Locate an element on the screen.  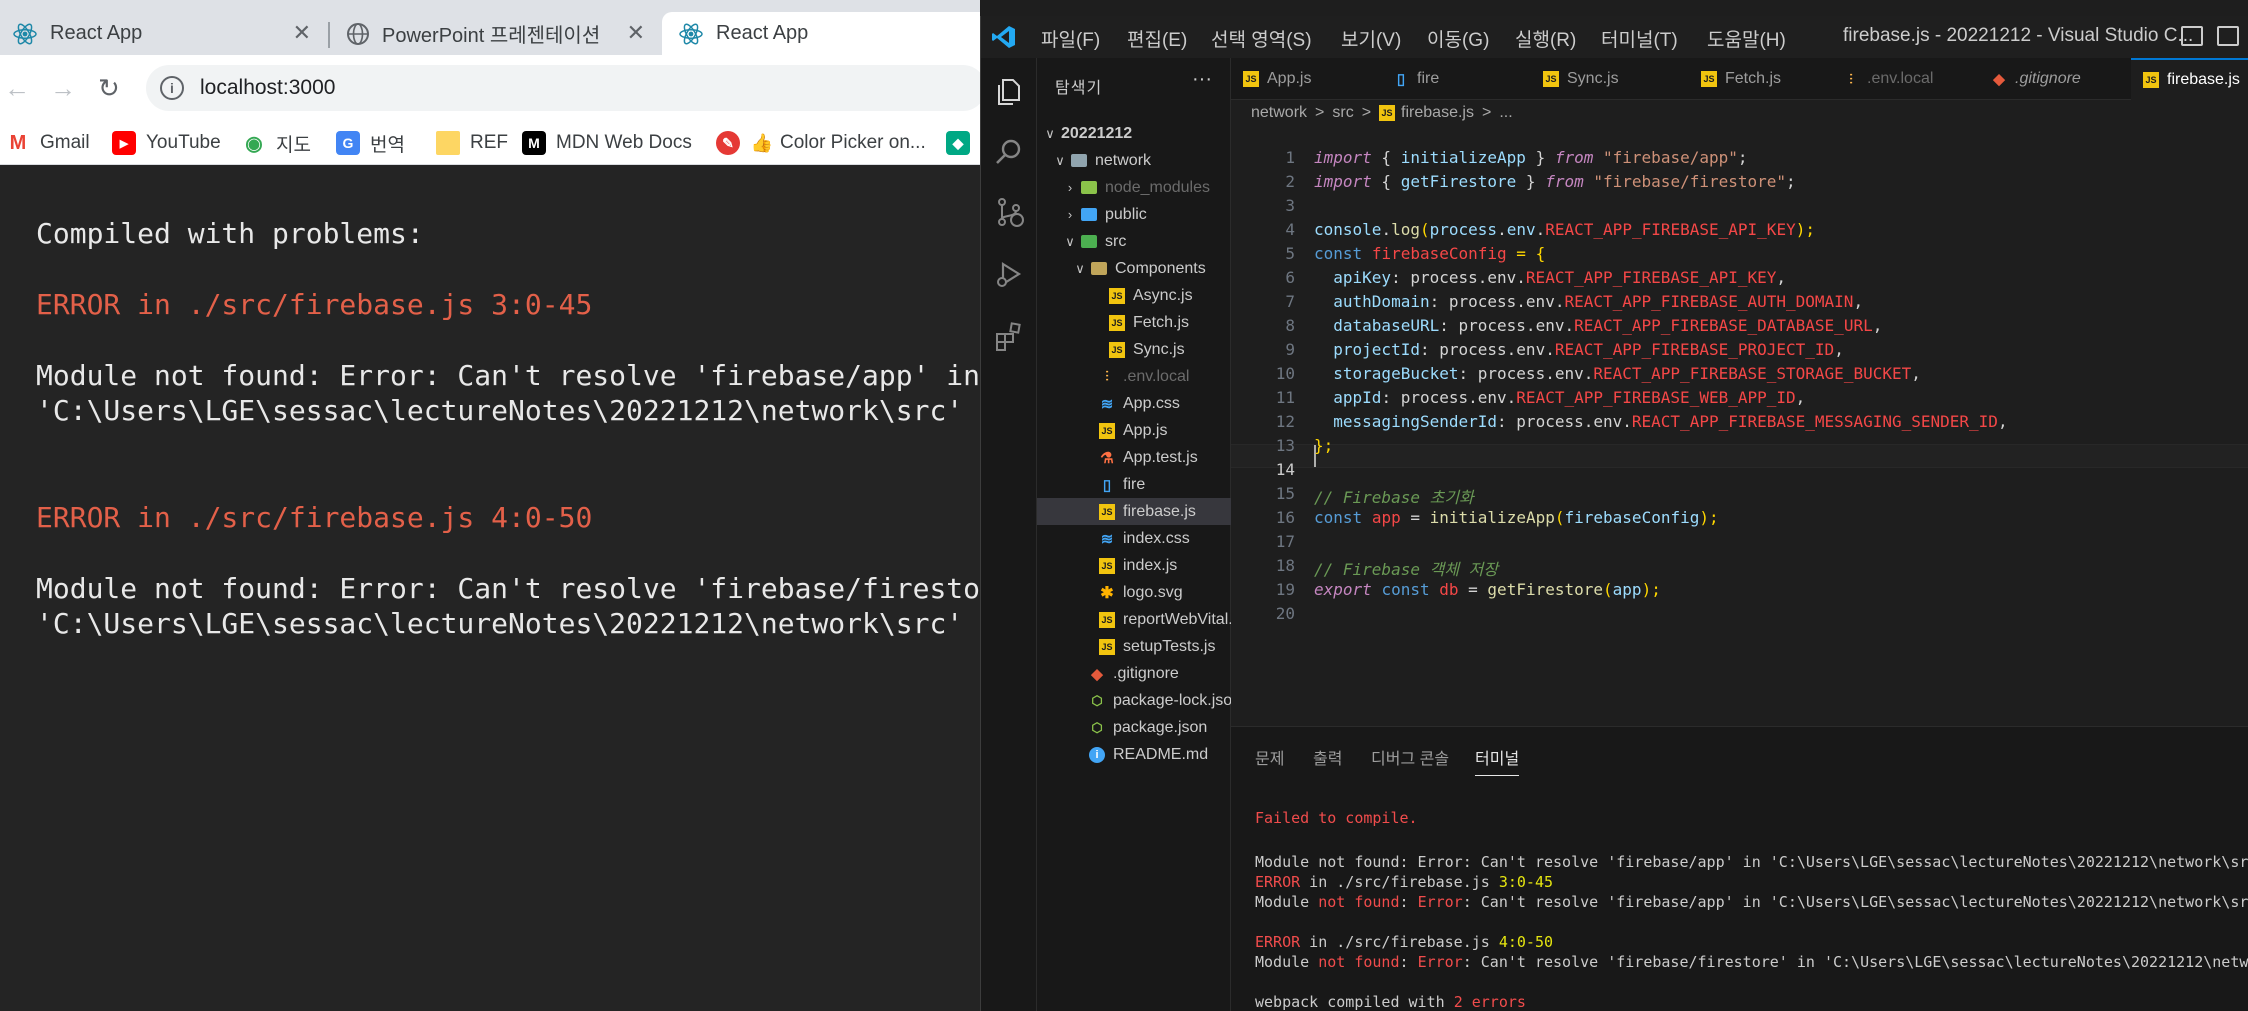
bookmark-translate: G 번역 is located at coordinates (370, 143).